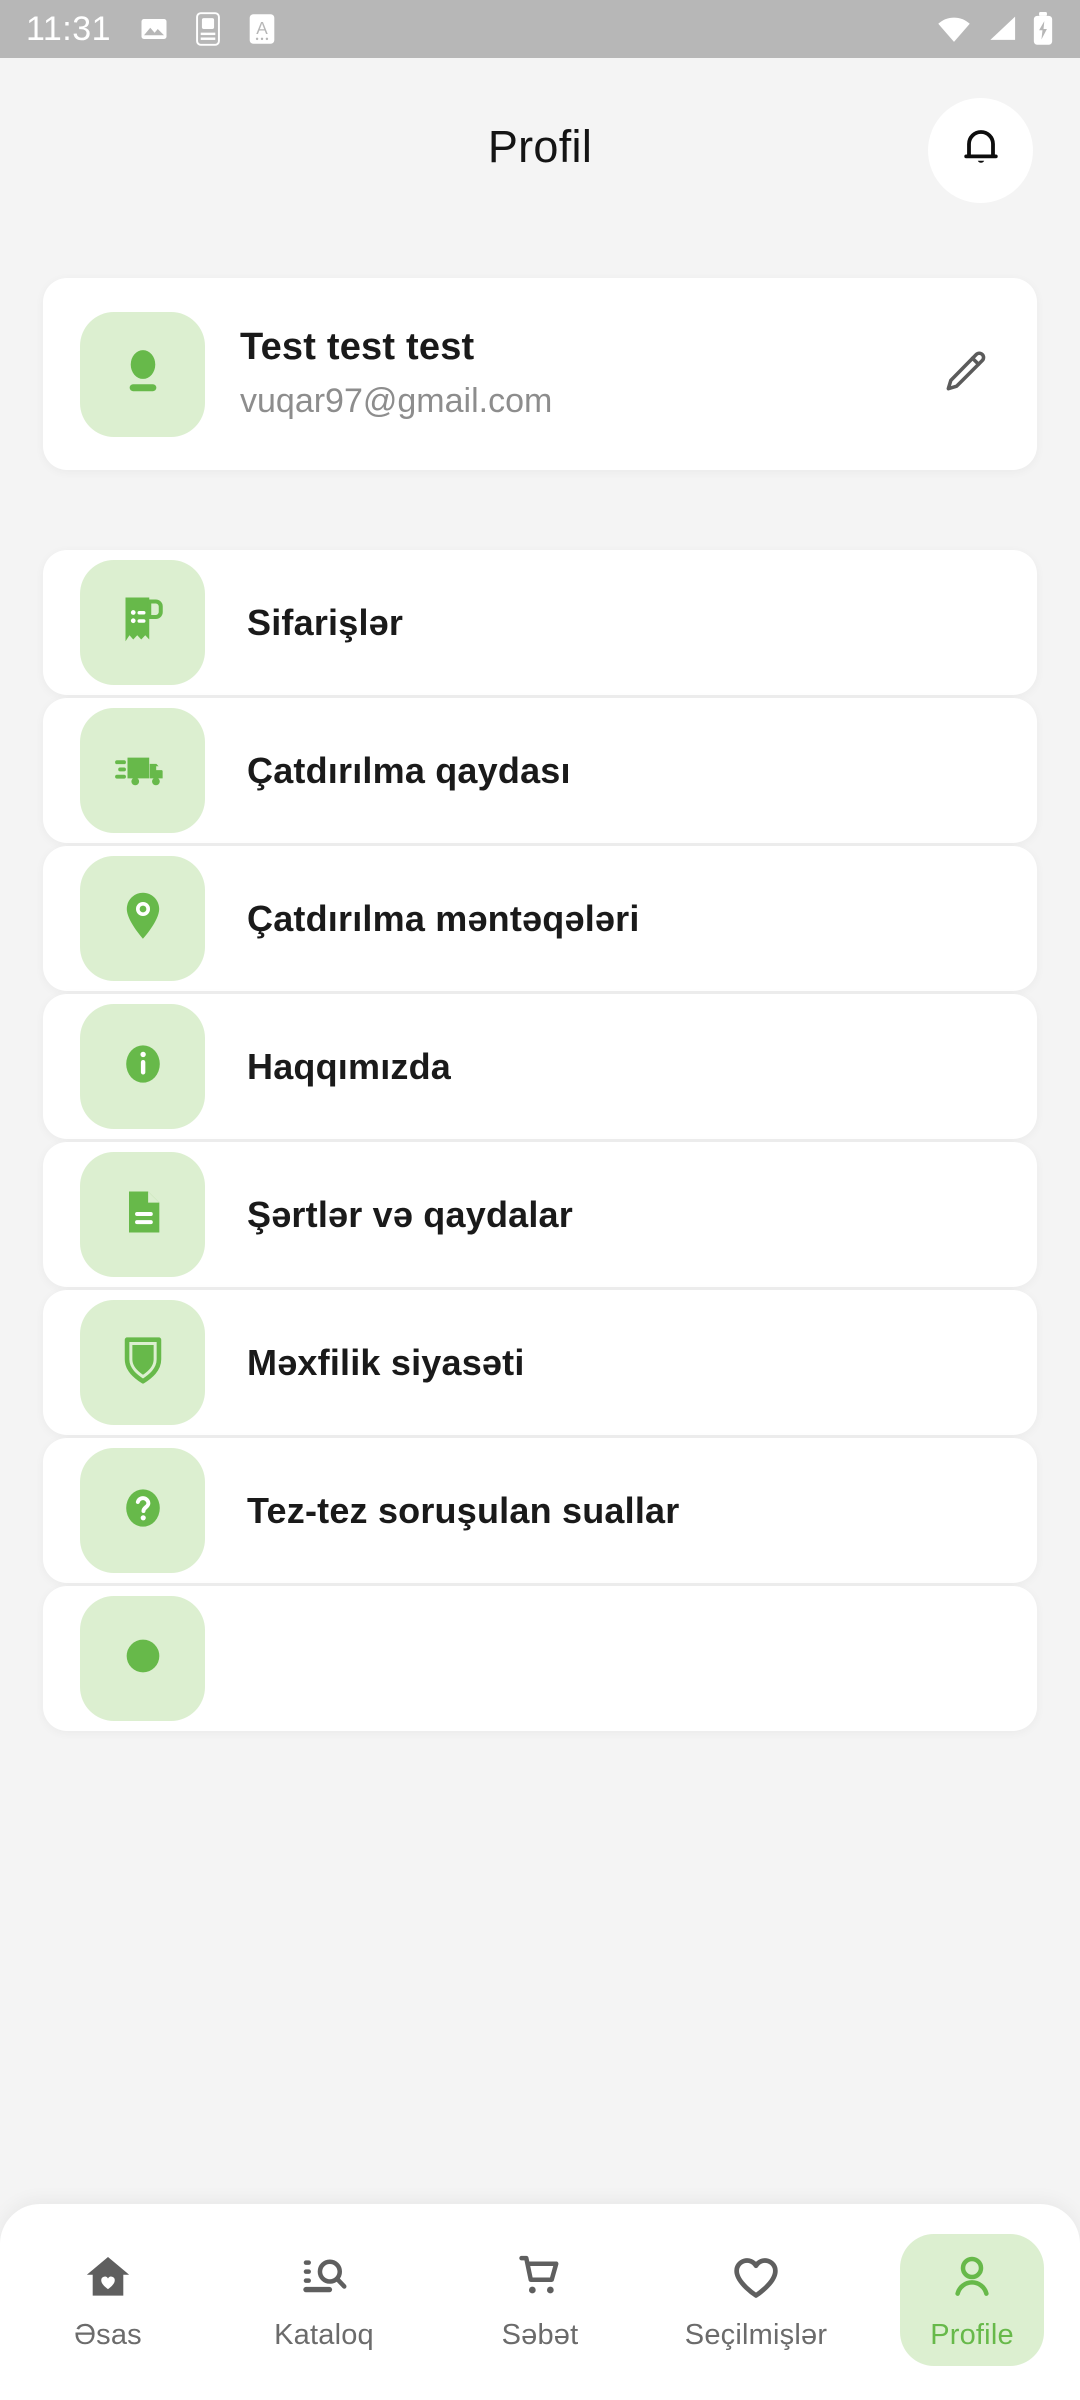 Image resolution: width=1080 pixels, height=2400 pixels. I want to click on profile-summary-card: Test test test vuqar97@gmail.com, so click(540, 374).